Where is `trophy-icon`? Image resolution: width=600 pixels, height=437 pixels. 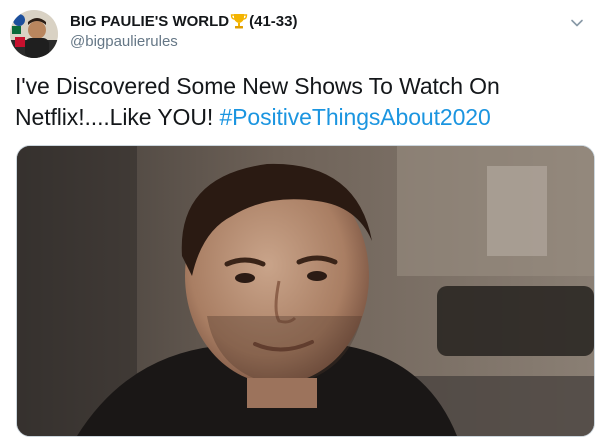 trophy-icon is located at coordinates (239, 21).